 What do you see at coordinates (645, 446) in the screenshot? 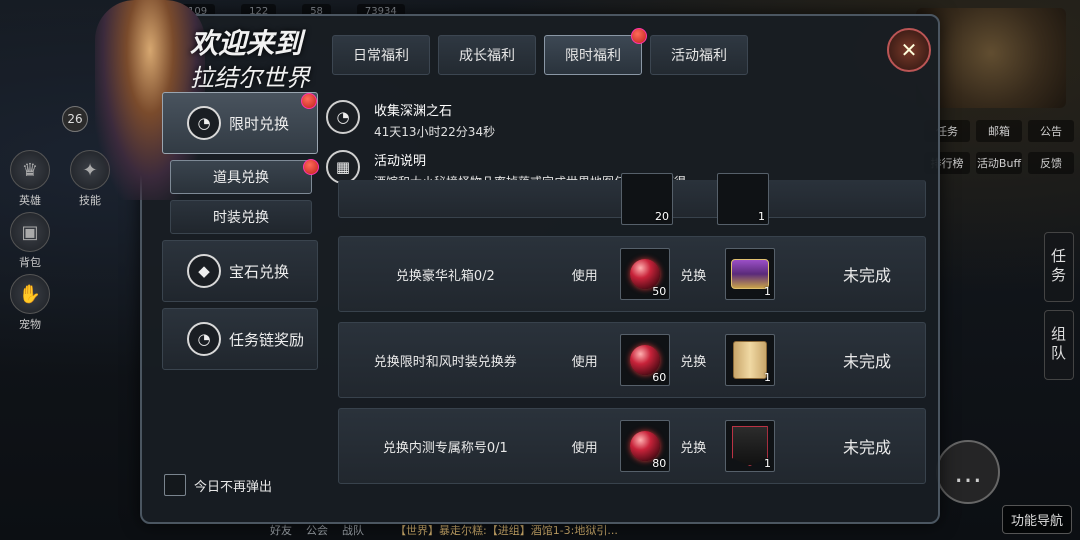
I see `cost-item-slot: 80` at bounding box center [645, 446].